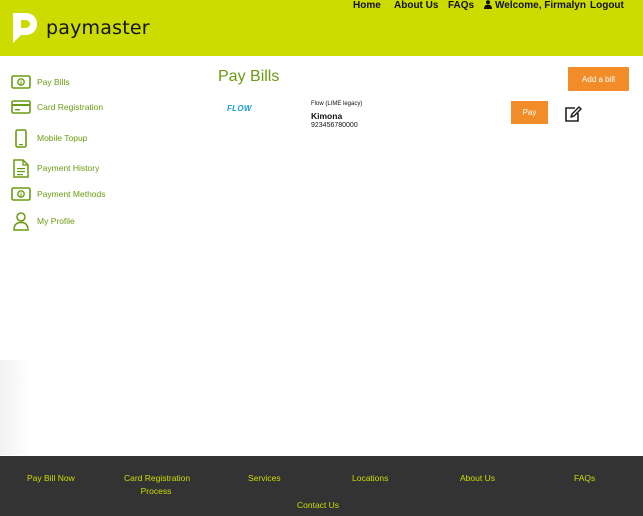 This screenshot has height=516, width=643. I want to click on sidebar-item-card-registration: Card Registration, so click(57, 107).